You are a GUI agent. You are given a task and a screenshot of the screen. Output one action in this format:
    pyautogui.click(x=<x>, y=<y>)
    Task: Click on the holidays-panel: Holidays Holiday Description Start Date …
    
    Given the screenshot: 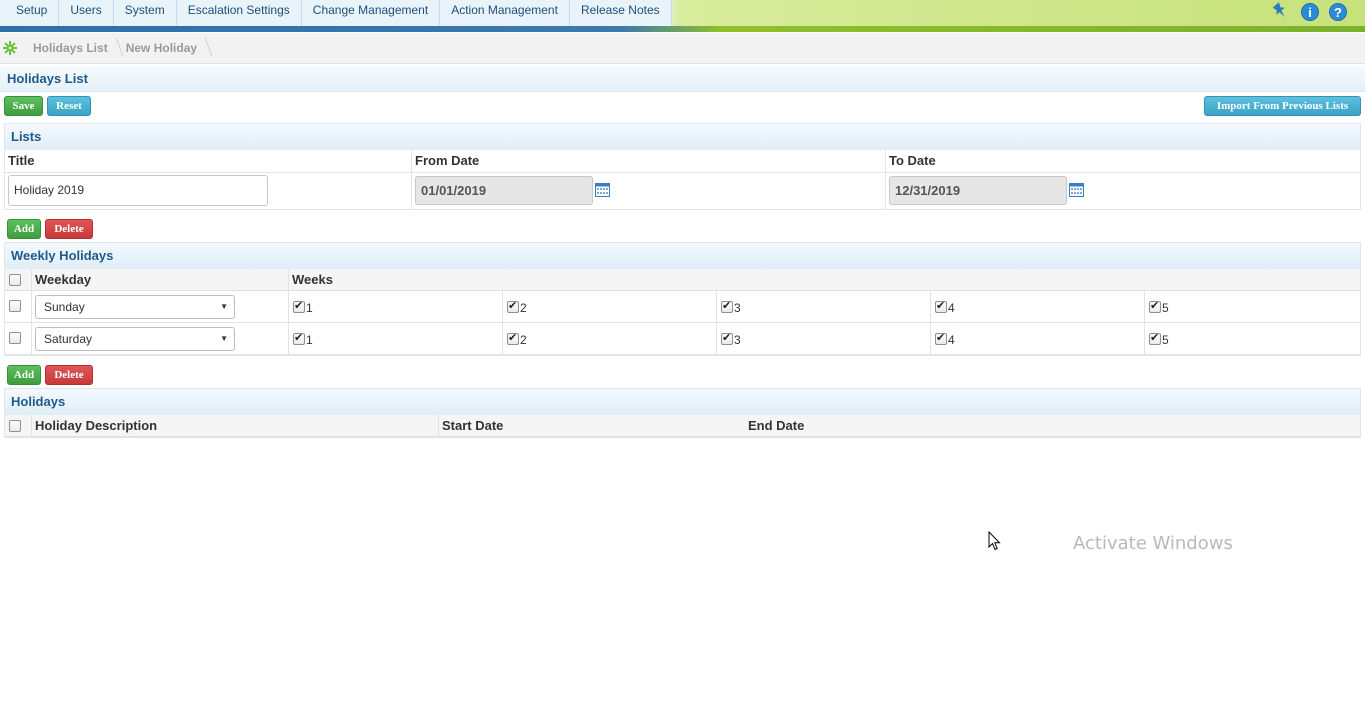 What is the action you would take?
    pyautogui.click(x=682, y=413)
    